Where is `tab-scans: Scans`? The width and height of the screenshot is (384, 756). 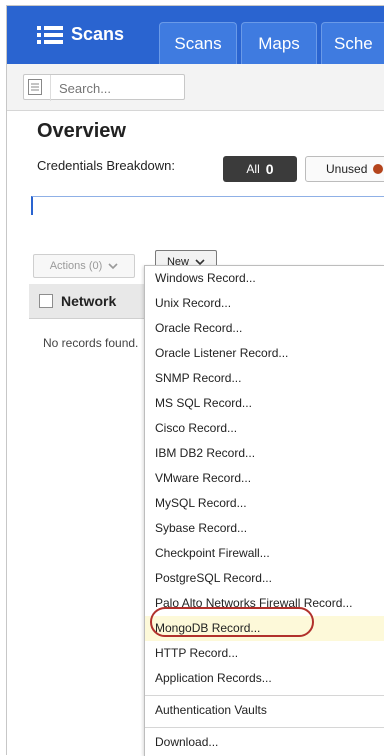
tab-scans: Scans is located at coordinates (198, 43).